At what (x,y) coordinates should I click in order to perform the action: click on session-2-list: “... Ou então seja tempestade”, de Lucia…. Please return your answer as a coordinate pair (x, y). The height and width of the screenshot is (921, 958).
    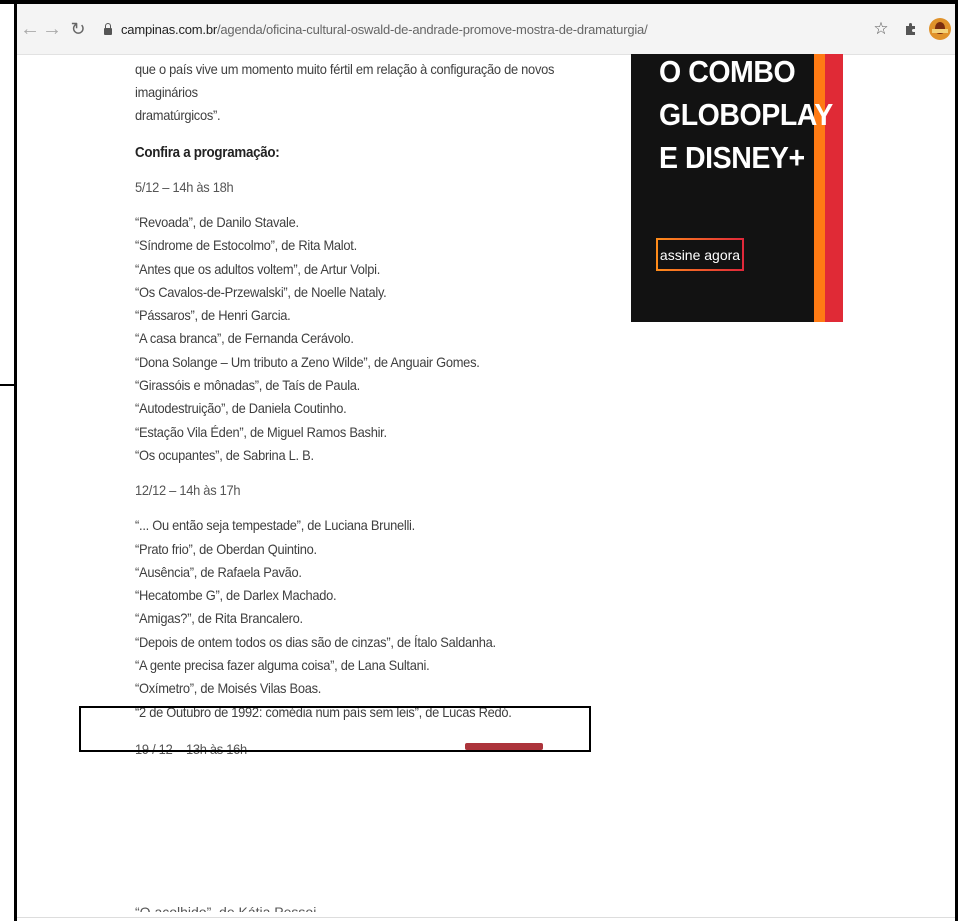
    Looking at the image, I should click on (365, 619).